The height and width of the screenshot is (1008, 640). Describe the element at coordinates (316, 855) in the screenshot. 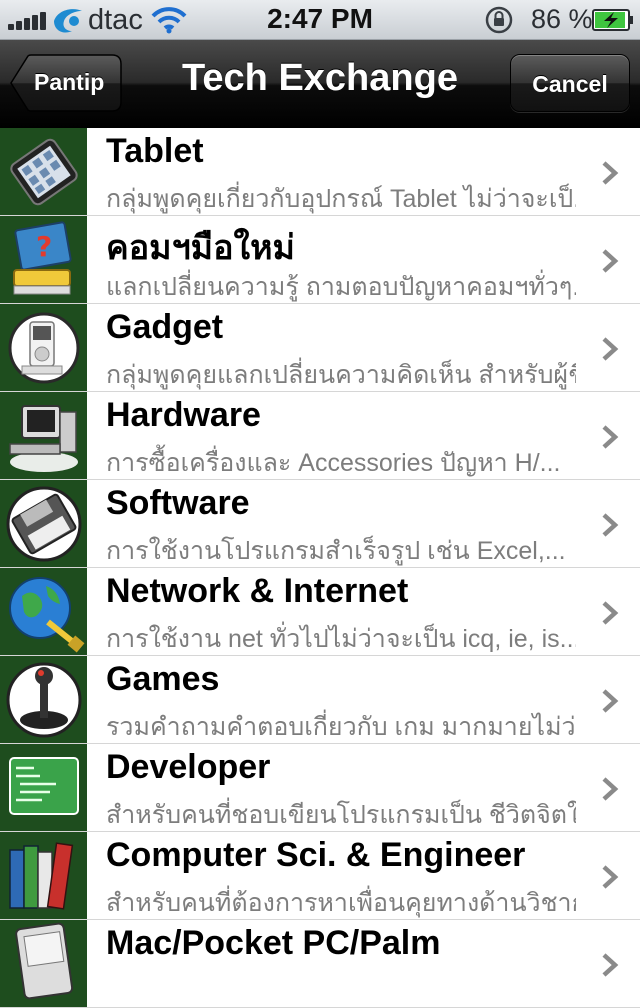

I see `item-title: Computer Sci. & Engineer` at that location.